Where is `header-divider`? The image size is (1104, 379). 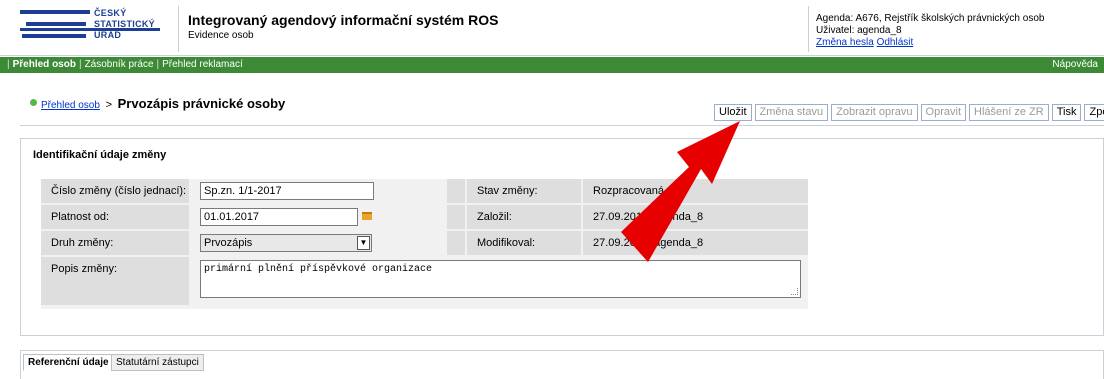 header-divider is located at coordinates (178, 29).